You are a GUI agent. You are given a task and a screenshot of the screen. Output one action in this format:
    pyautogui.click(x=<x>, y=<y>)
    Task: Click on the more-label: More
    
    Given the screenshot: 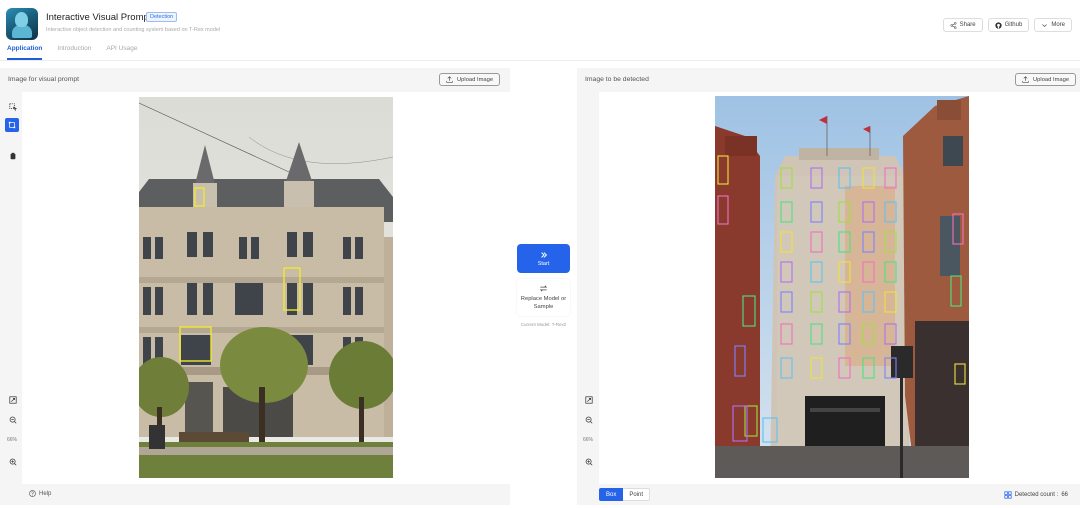 What is the action you would take?
    pyautogui.click(x=1058, y=25)
    